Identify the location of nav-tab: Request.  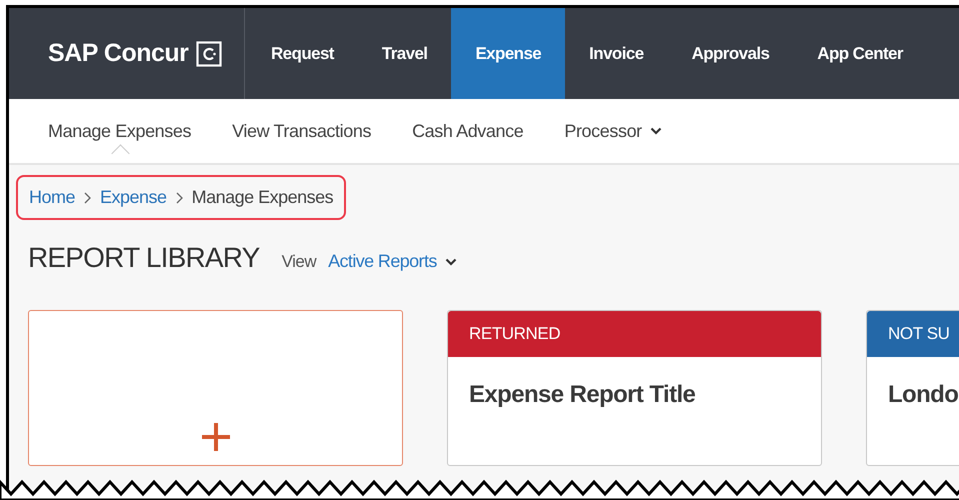
(302, 53).